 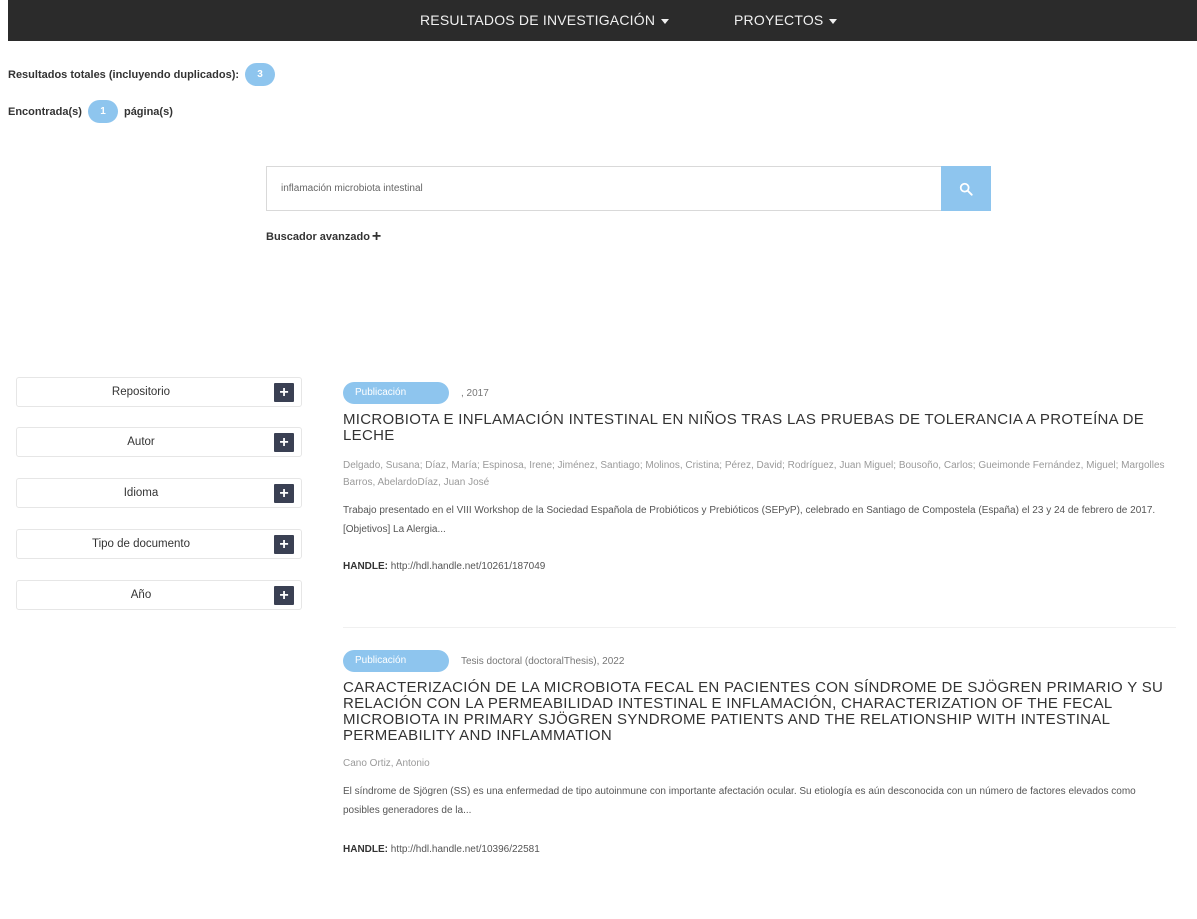 I want to click on nav-research-results: RESULTADOS DE INVESTIGACIÓN, so click(x=545, y=20).